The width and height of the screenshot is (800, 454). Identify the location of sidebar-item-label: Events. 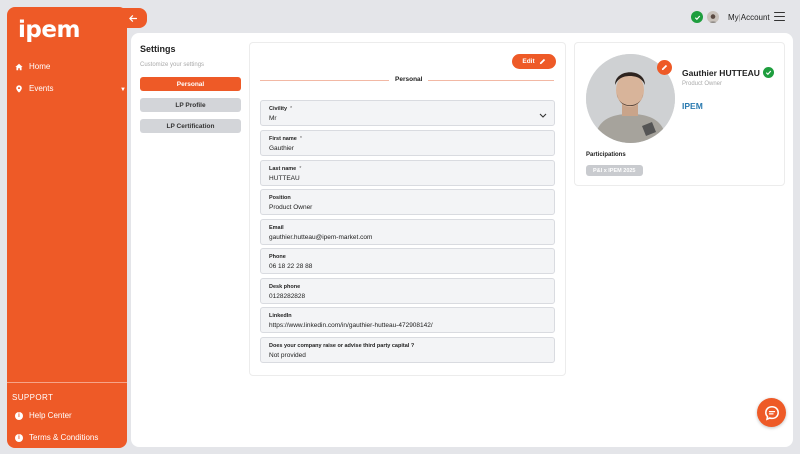
(41, 88).